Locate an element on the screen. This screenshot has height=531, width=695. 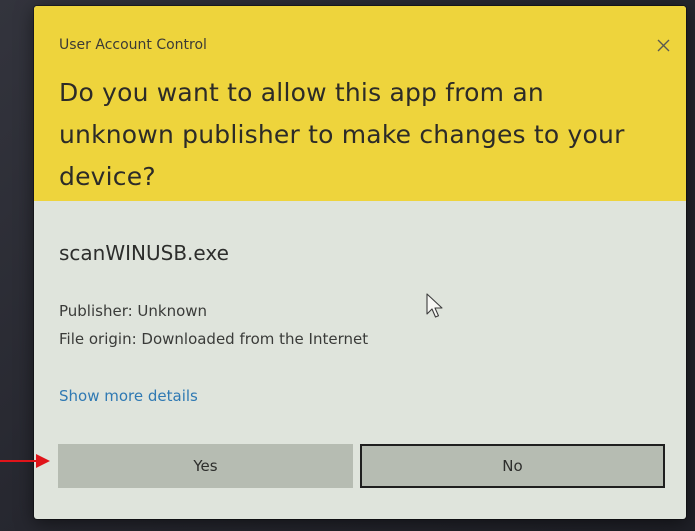
dialog-title: User Account Control is located at coordinates (133, 45).